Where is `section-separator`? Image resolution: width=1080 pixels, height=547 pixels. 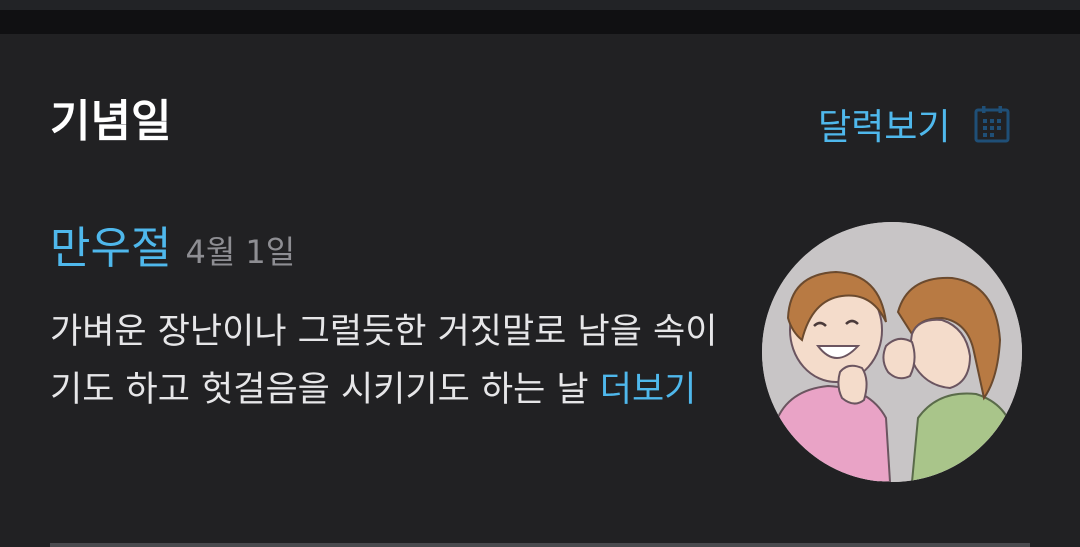
section-separator is located at coordinates (540, 22).